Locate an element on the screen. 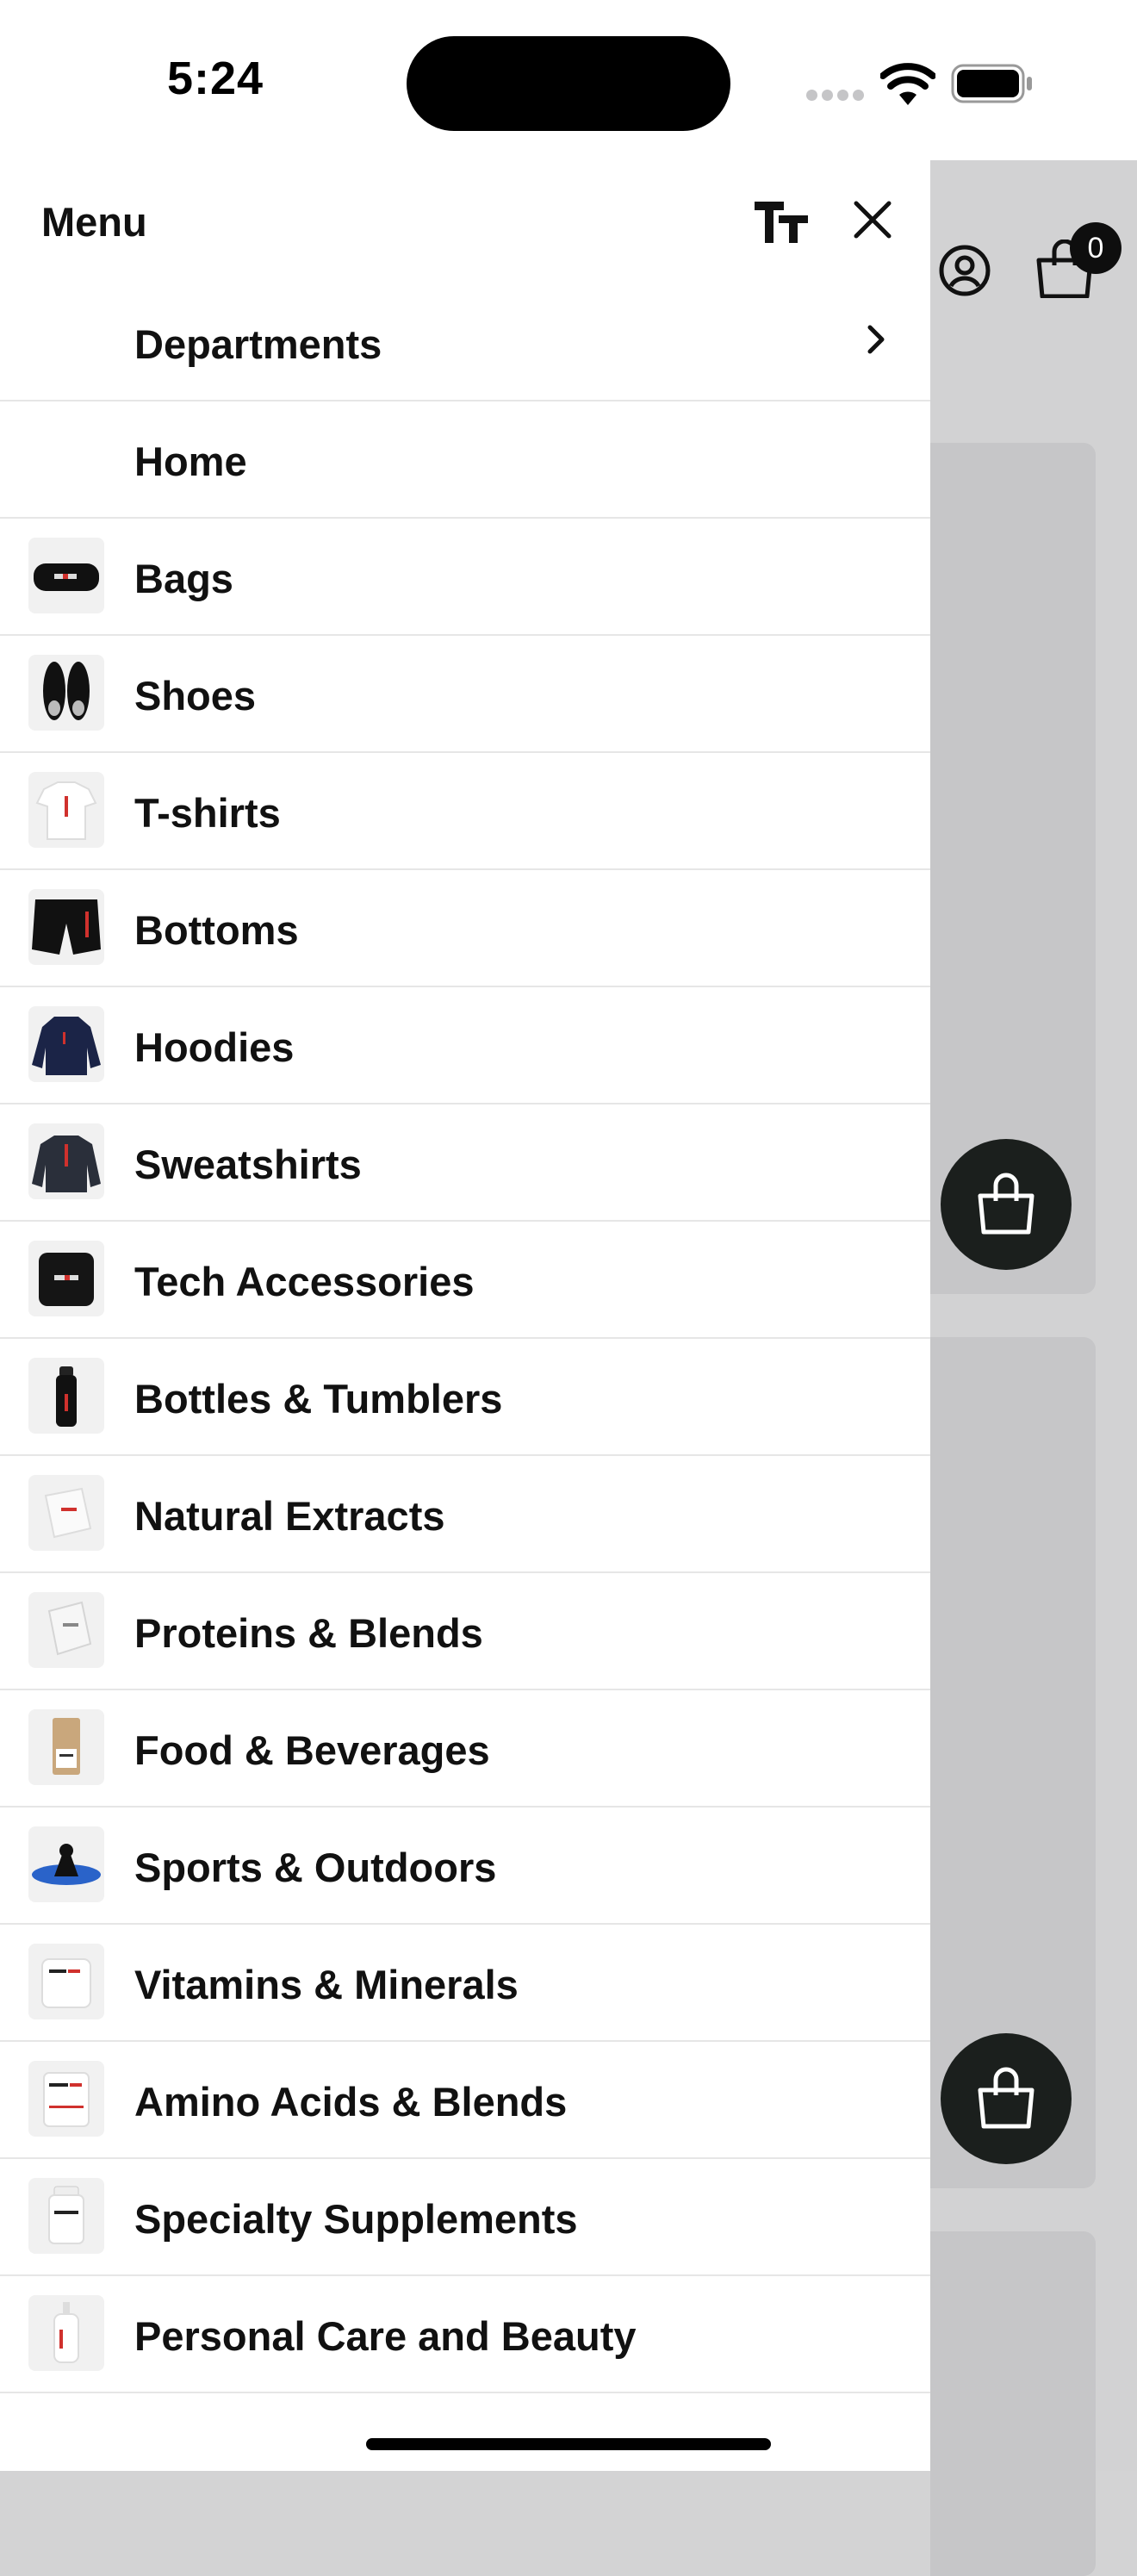  pump-bottle-thumbnail is located at coordinates (66, 2333).